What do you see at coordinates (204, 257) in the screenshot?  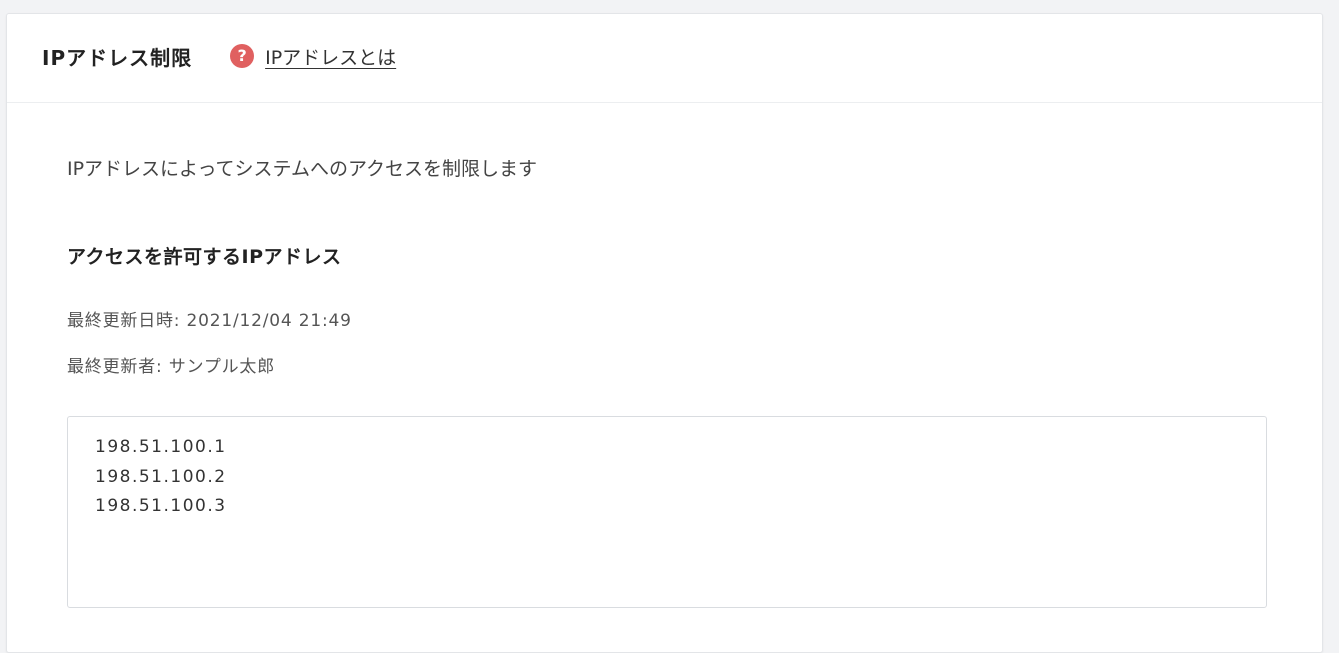 I see `section-title: アクセスを許可するIPアドレス` at bounding box center [204, 257].